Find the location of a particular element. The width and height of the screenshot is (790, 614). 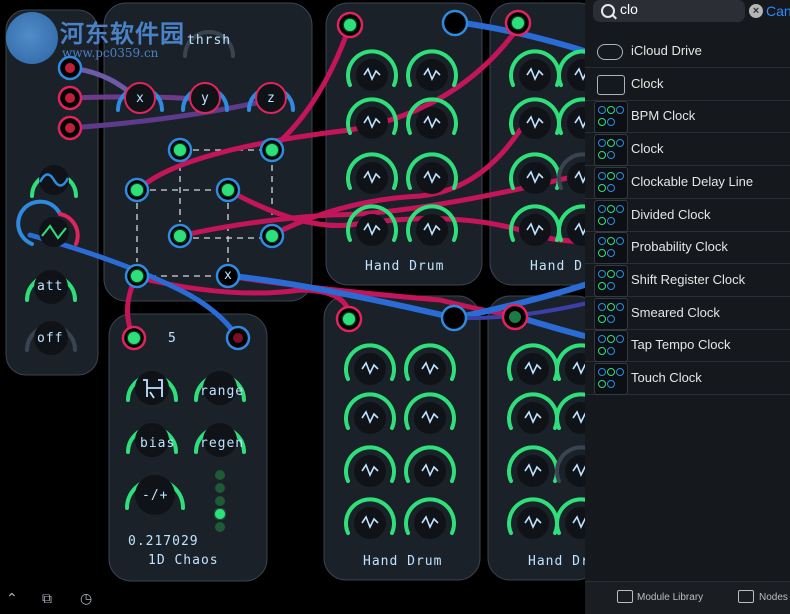

x-knob-label: x is located at coordinates (140, 98).